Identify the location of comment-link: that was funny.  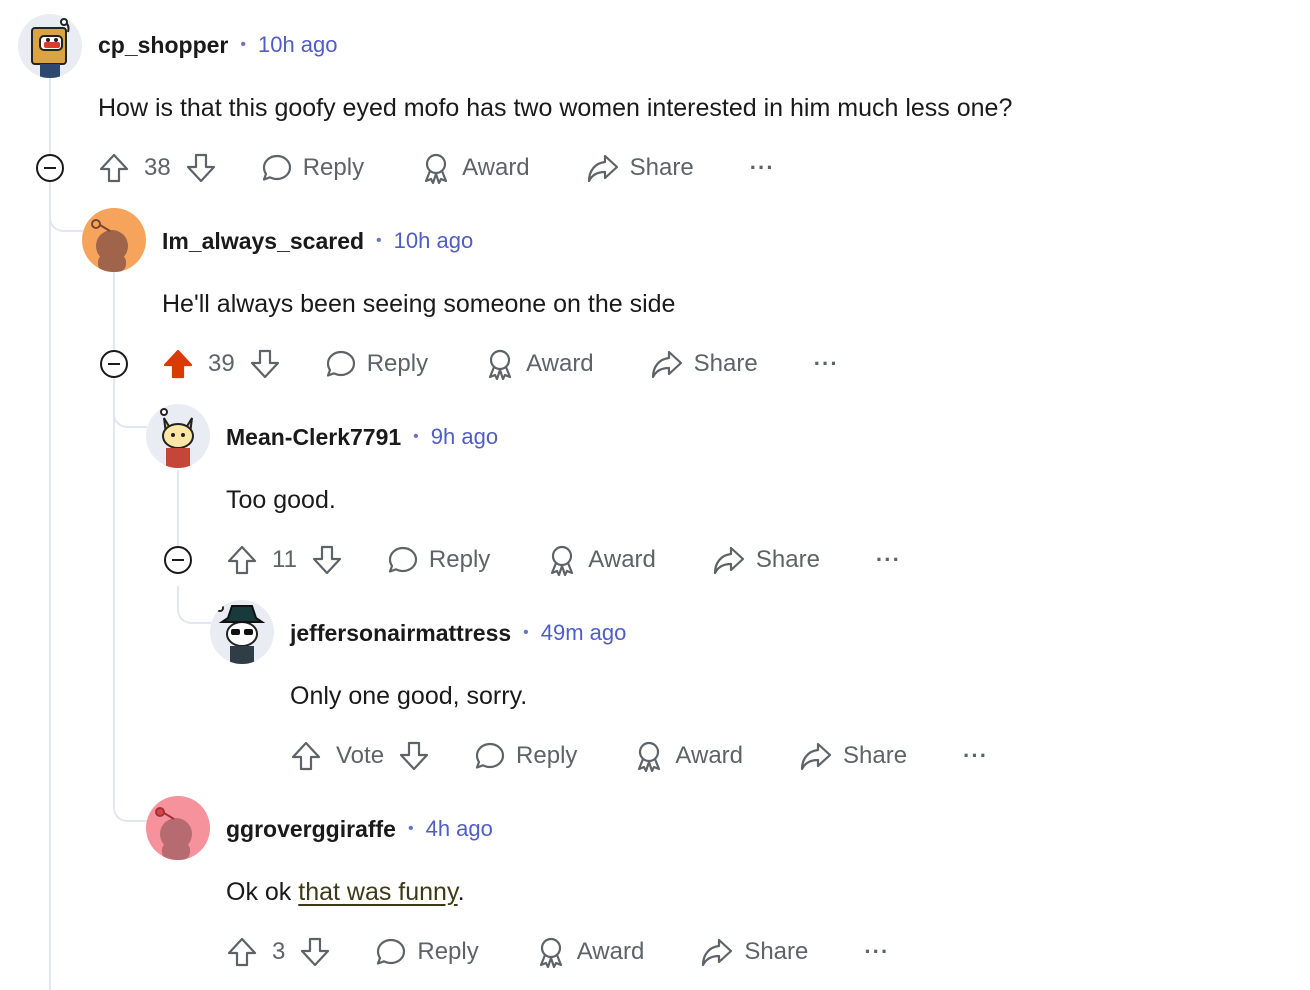
(377, 892).